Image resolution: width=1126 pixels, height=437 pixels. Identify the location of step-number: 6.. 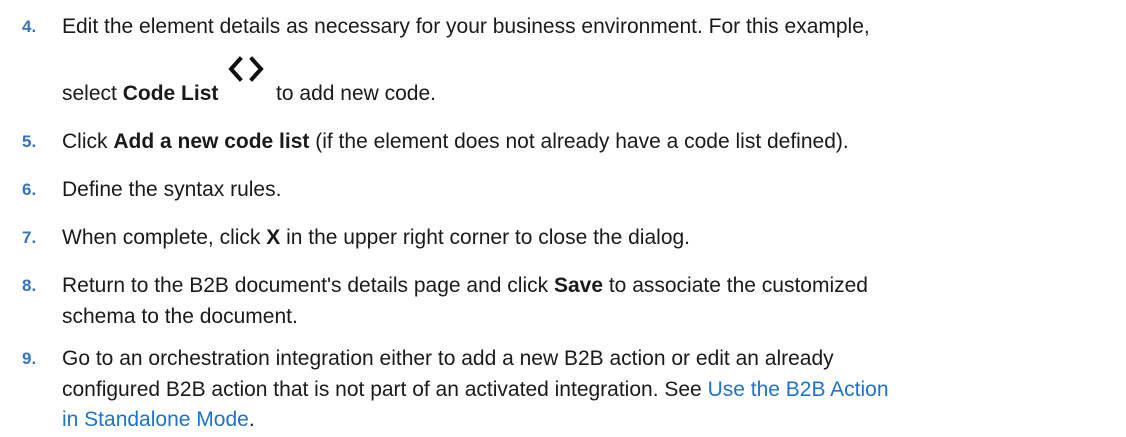
(29, 189).